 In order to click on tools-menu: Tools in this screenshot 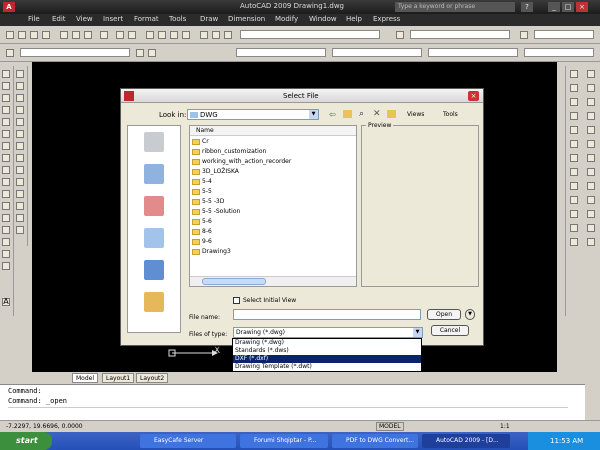, I will do `click(450, 114)`.